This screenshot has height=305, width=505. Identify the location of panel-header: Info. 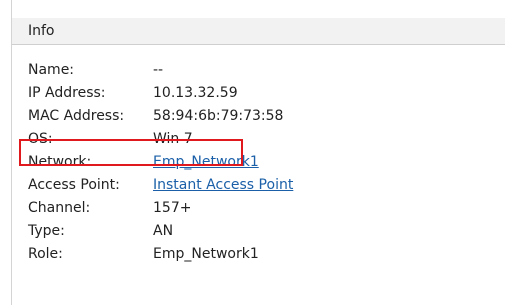
(258, 31).